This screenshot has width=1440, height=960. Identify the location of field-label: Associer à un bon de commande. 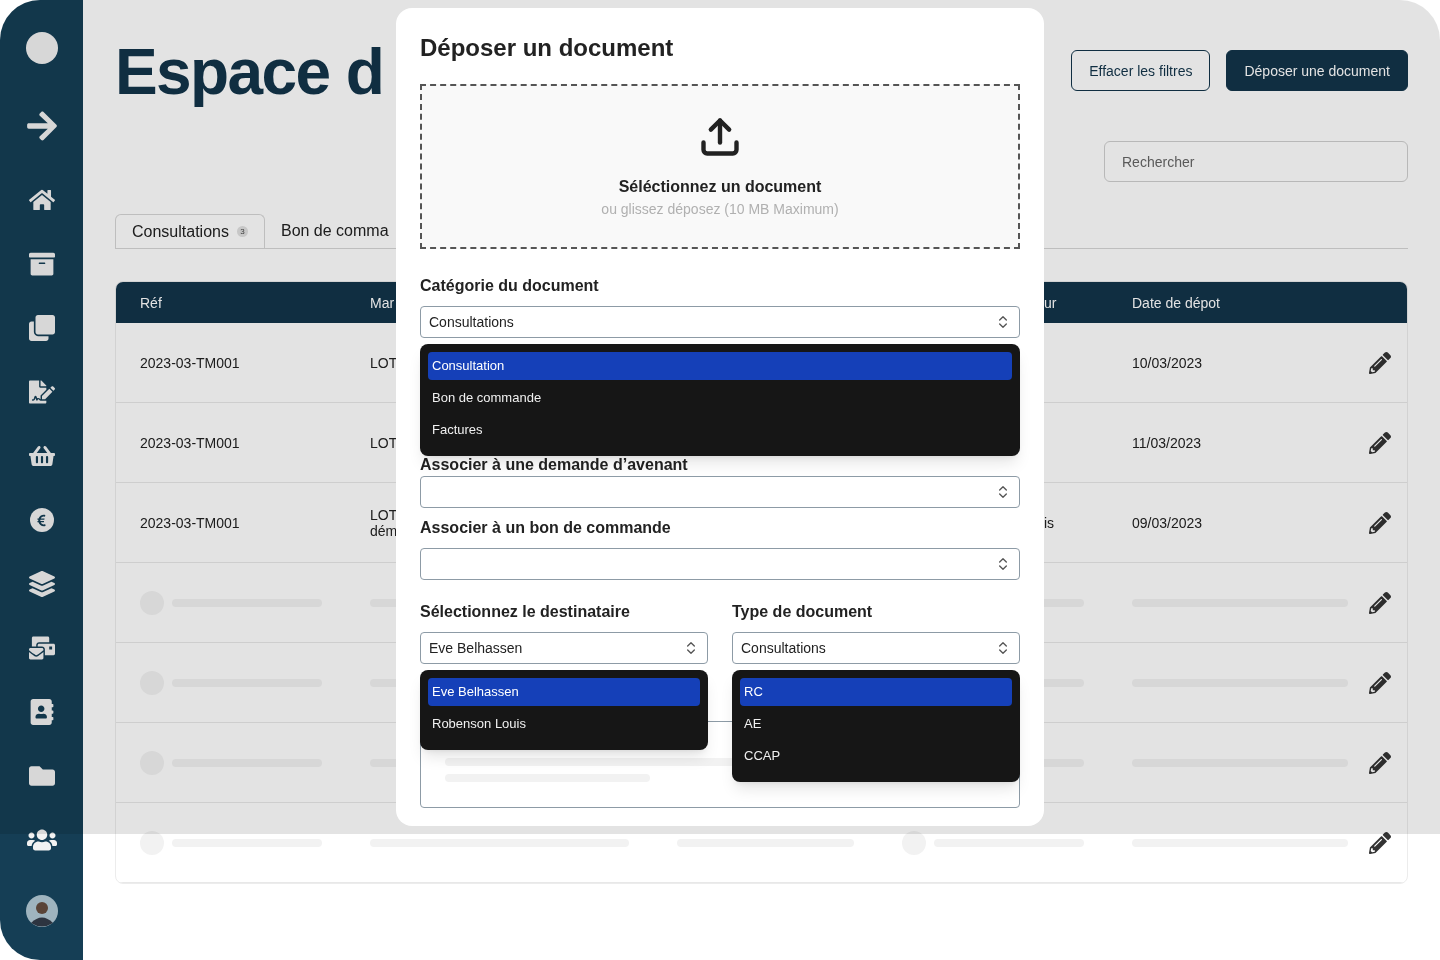
(545, 528).